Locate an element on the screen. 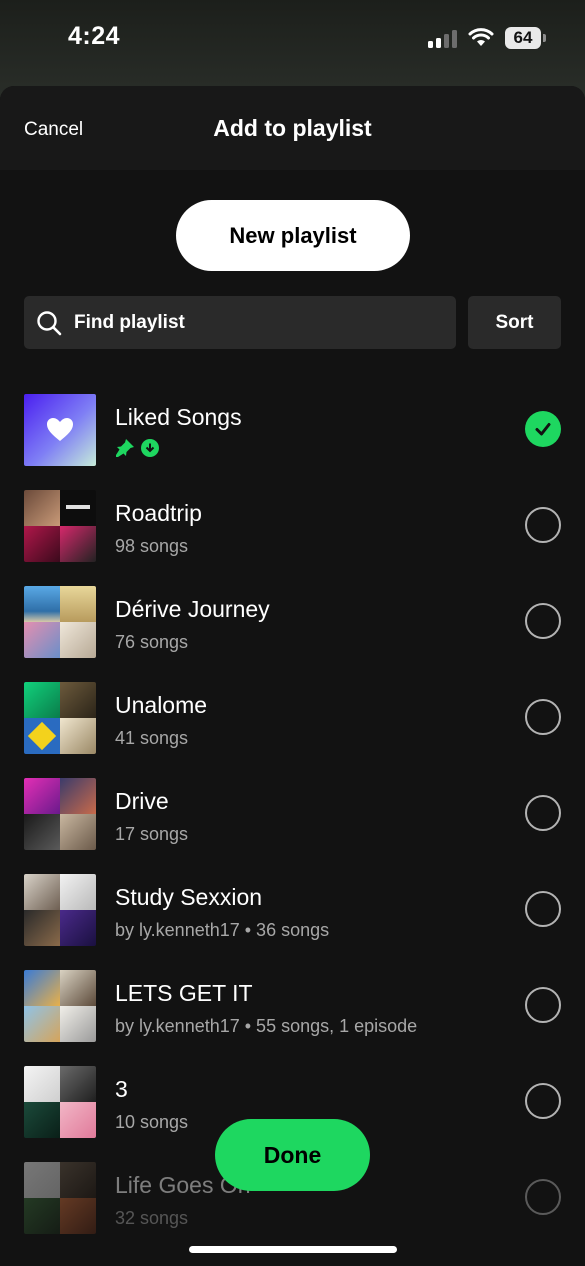  battery-icon: 64 is located at coordinates (523, 38).